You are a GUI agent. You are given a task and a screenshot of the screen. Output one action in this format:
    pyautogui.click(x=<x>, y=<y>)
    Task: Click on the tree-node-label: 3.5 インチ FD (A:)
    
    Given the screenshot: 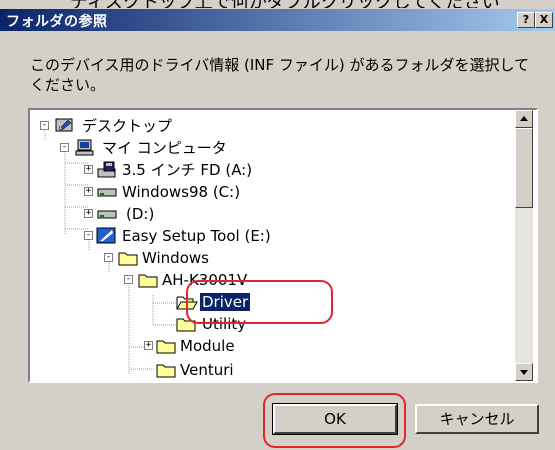 What is the action you would take?
    pyautogui.click(x=187, y=170)
    